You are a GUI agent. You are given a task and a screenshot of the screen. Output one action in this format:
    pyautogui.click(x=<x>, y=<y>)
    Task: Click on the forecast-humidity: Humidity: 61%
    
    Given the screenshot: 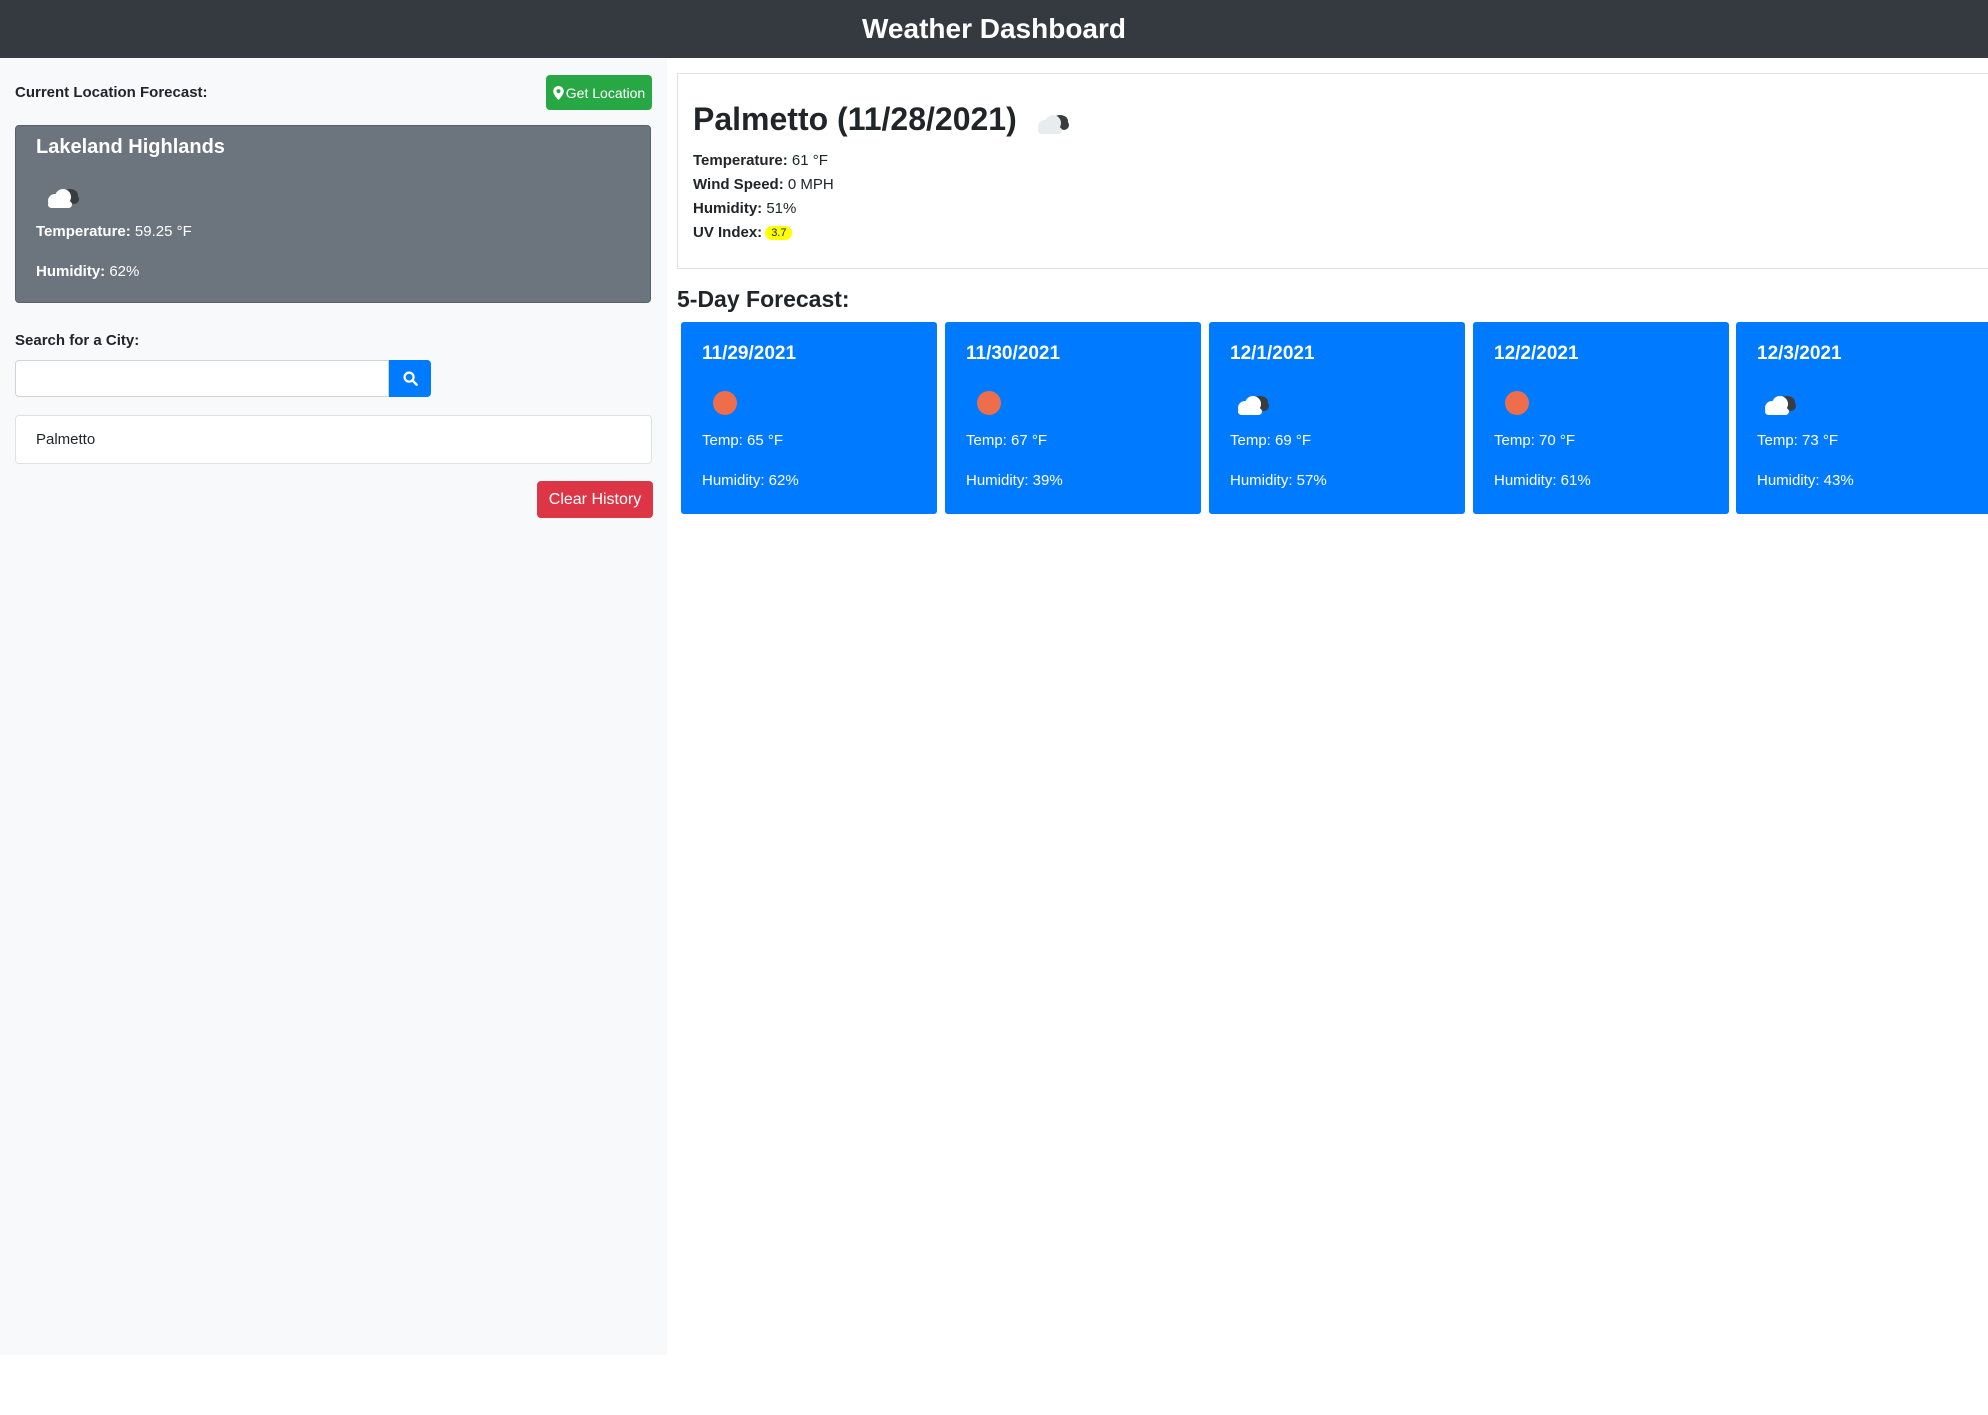 What is the action you would take?
    pyautogui.click(x=1542, y=480)
    